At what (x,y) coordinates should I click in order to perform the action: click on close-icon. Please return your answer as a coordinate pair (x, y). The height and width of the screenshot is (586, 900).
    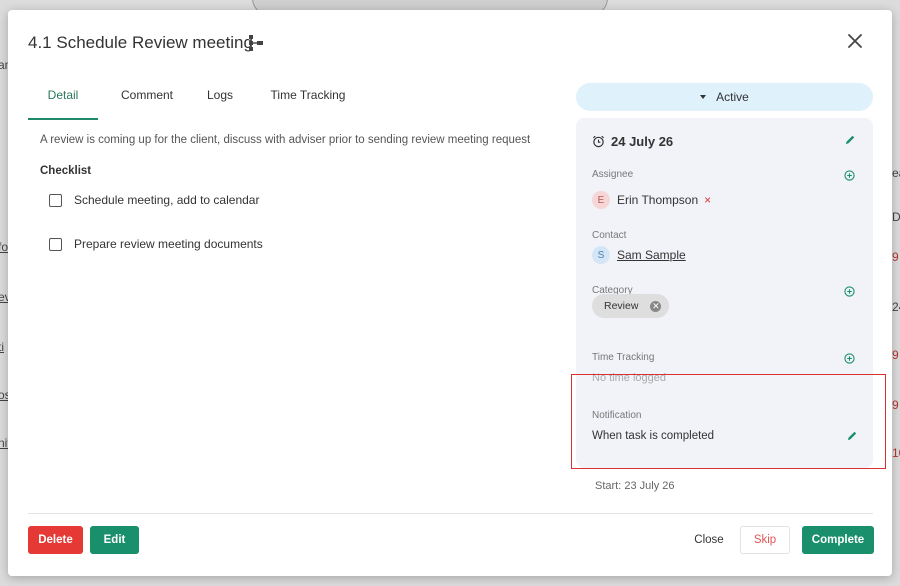
    Looking at the image, I should click on (855, 41).